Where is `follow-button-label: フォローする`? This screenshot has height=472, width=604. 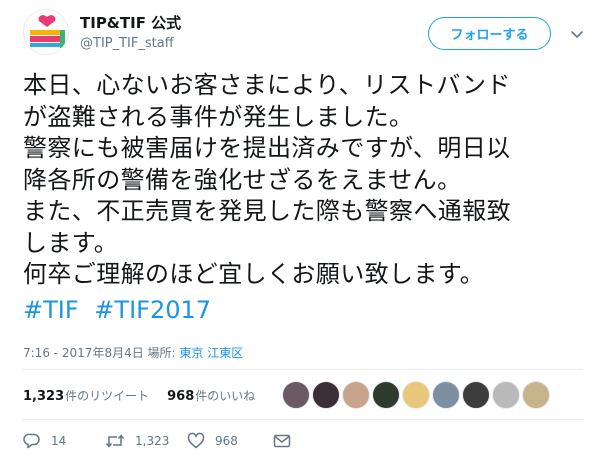 follow-button-label: フォローする is located at coordinates (489, 35).